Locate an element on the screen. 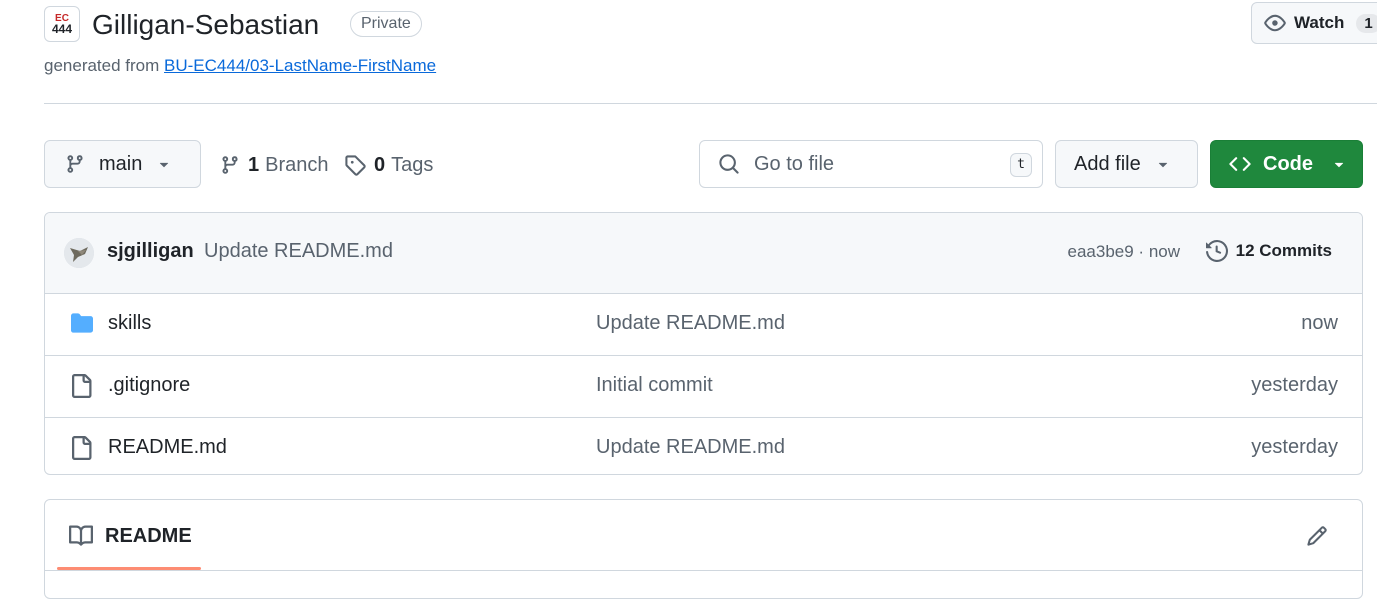  commit-meta: eaa3be9 · now is located at coordinates (1124, 252).